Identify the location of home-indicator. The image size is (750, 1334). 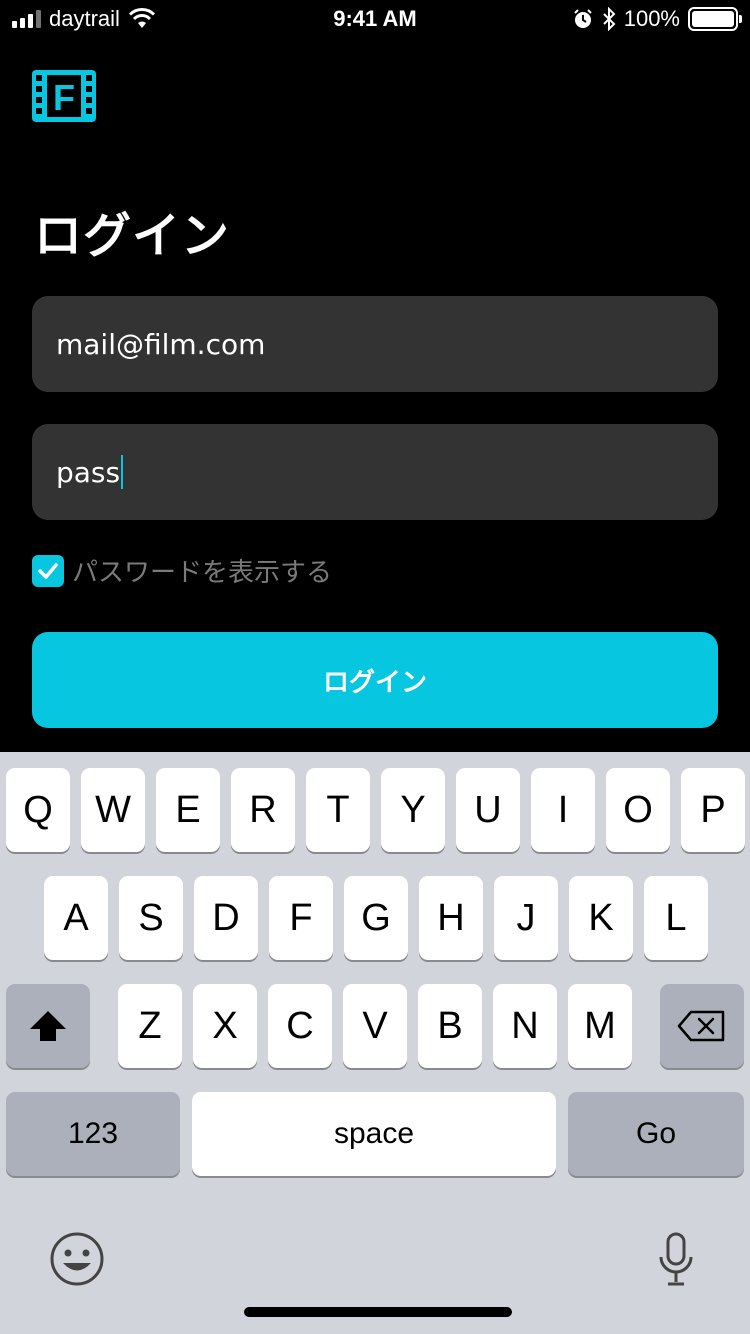
(378, 1312).